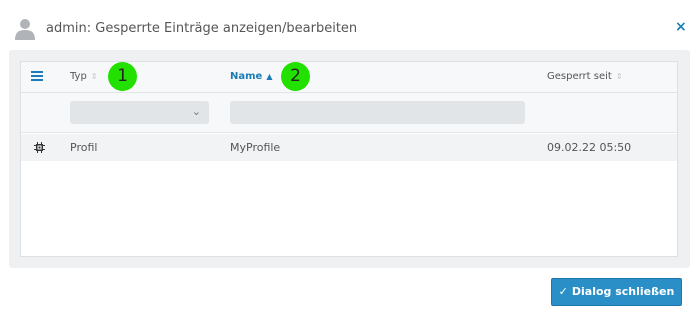  Describe the element at coordinates (349, 147) in the screenshot. I see `table-row: Profil MyProfile 09.02.22 05:50` at that location.